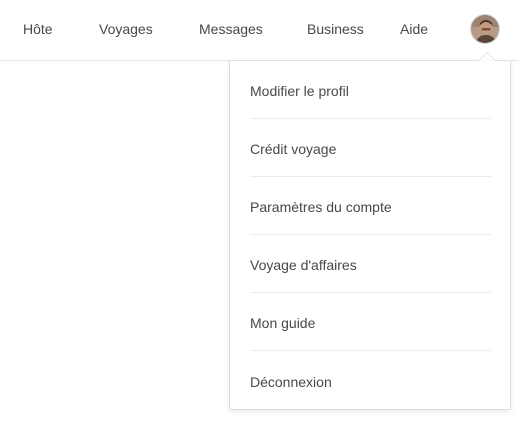 This screenshot has height=430, width=518. I want to click on nav-link-messages: Messages, so click(231, 29).